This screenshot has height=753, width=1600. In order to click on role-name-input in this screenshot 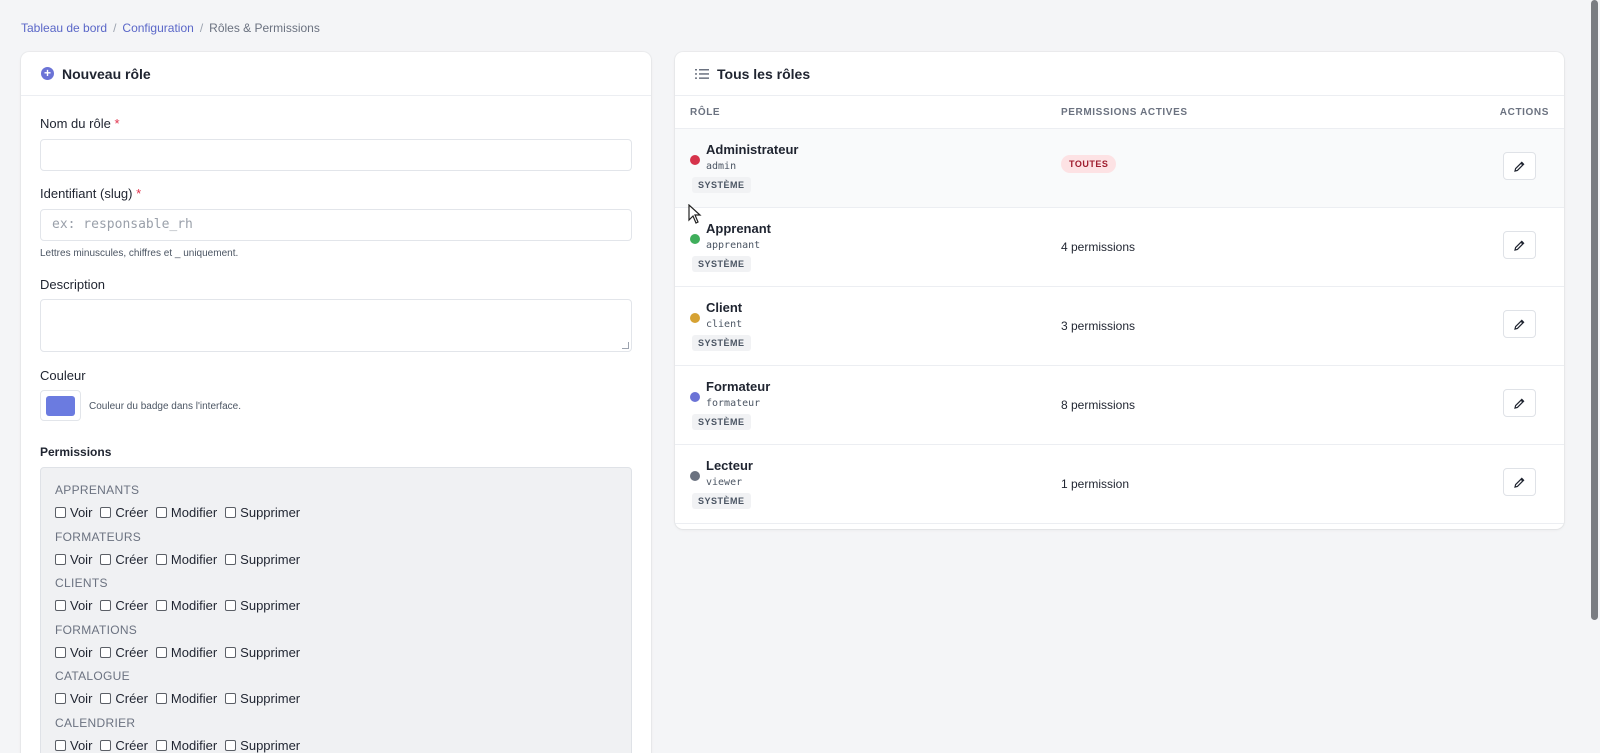, I will do `click(336, 155)`.